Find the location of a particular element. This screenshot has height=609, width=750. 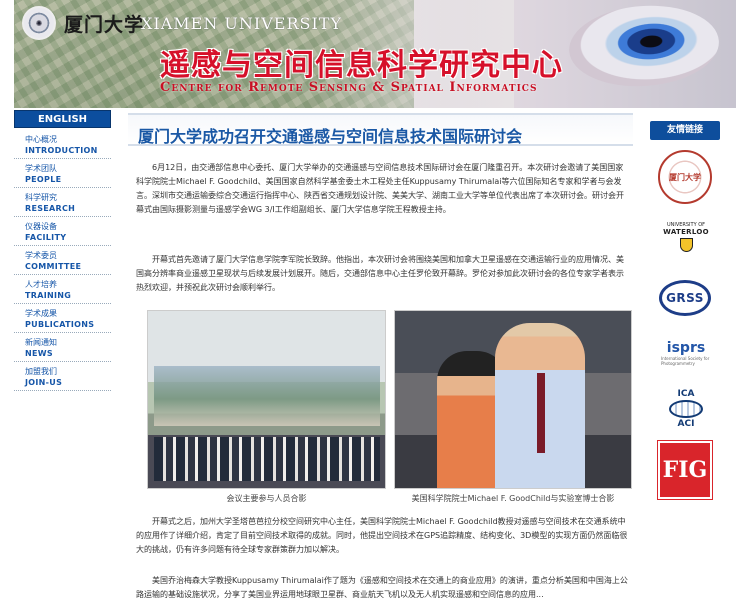

article-title: 厦门大学成功召开交通遥感与空间信息技术国际研讨会 is located at coordinates (380, 129).